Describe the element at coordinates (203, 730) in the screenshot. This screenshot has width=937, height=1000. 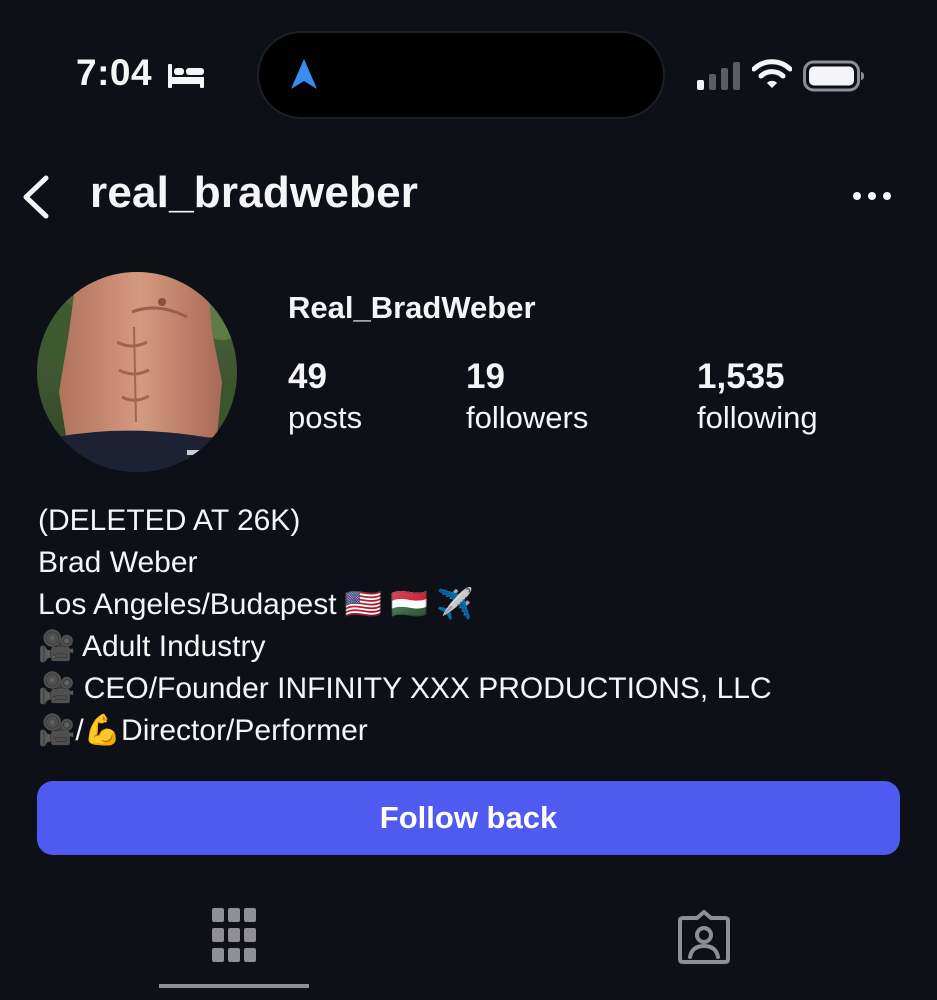
I see `bio-line: 🎥/💪Director/Performer` at that location.